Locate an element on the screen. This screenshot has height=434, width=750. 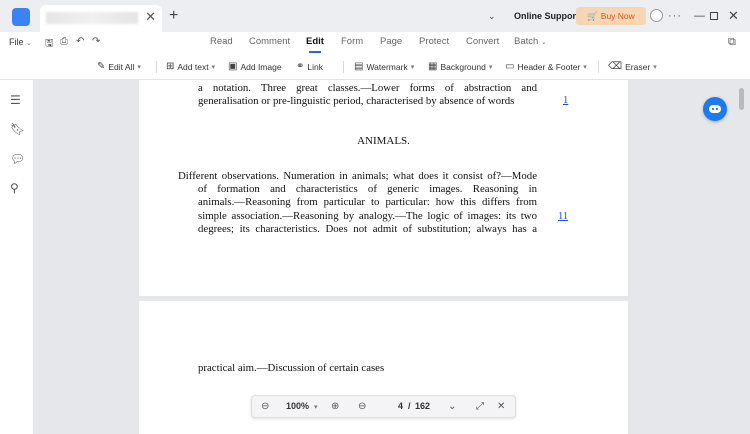
vertical-scrollbar-thumb is located at coordinates (741, 99).